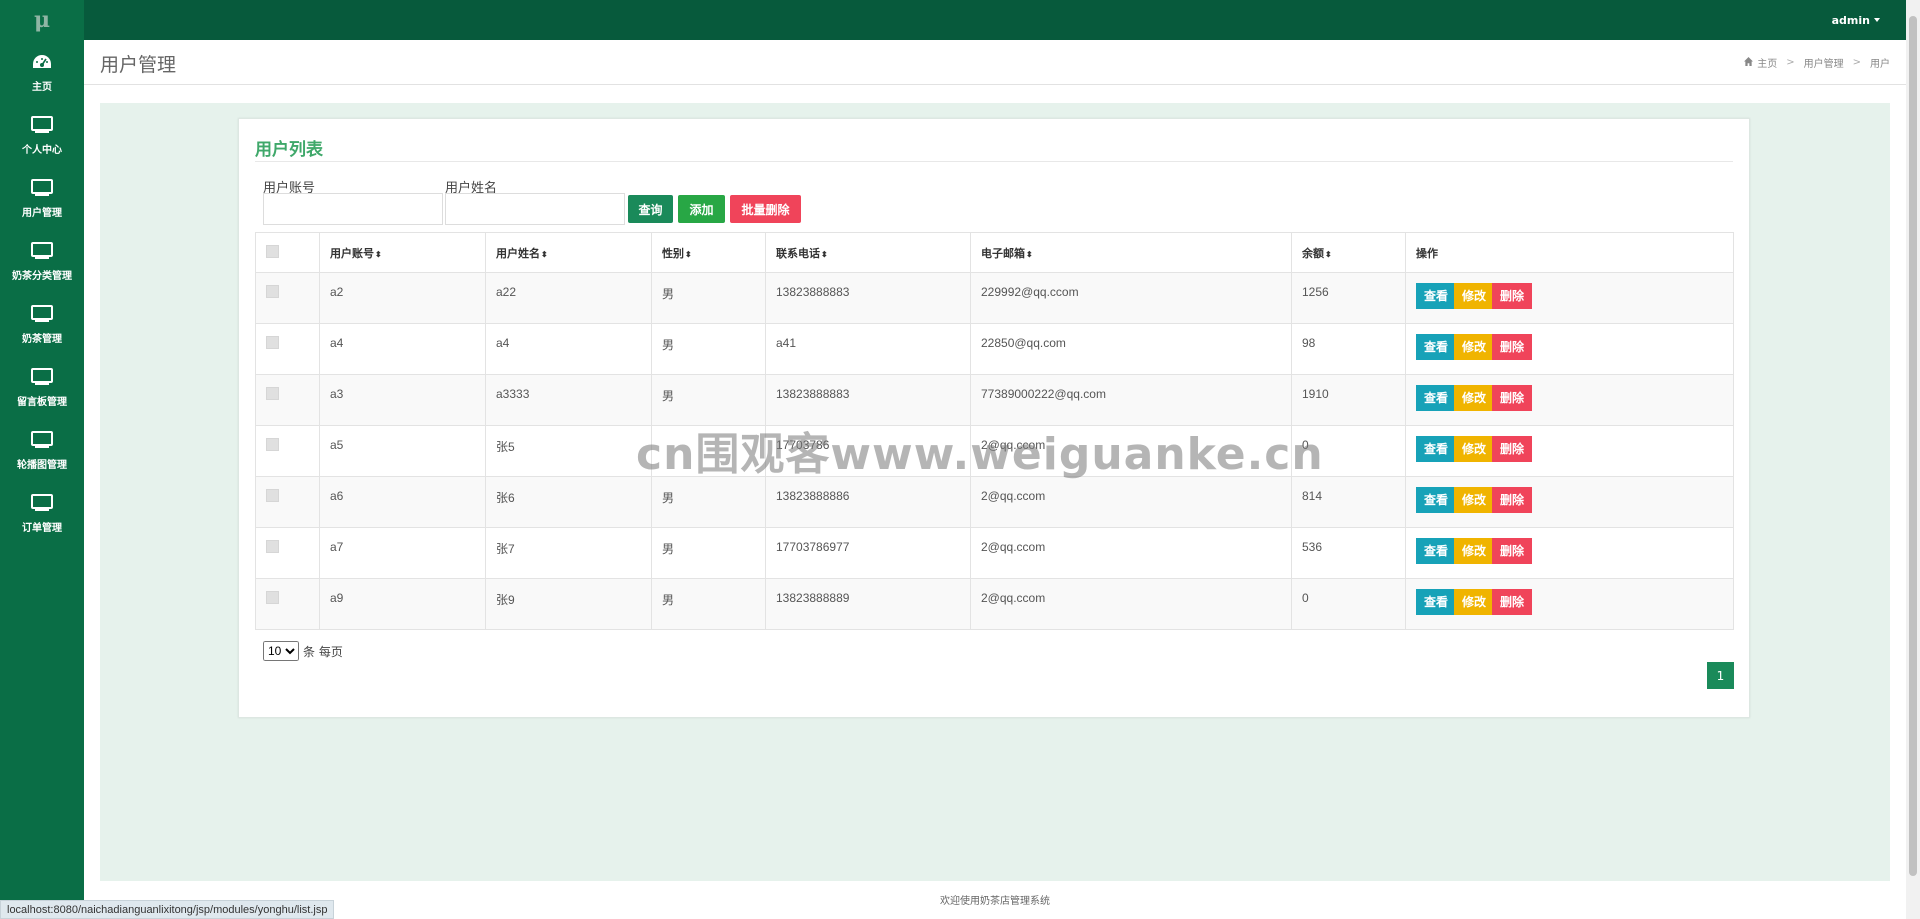  Describe the element at coordinates (708, 349) in the screenshot. I see `cell-gender: 男` at that location.